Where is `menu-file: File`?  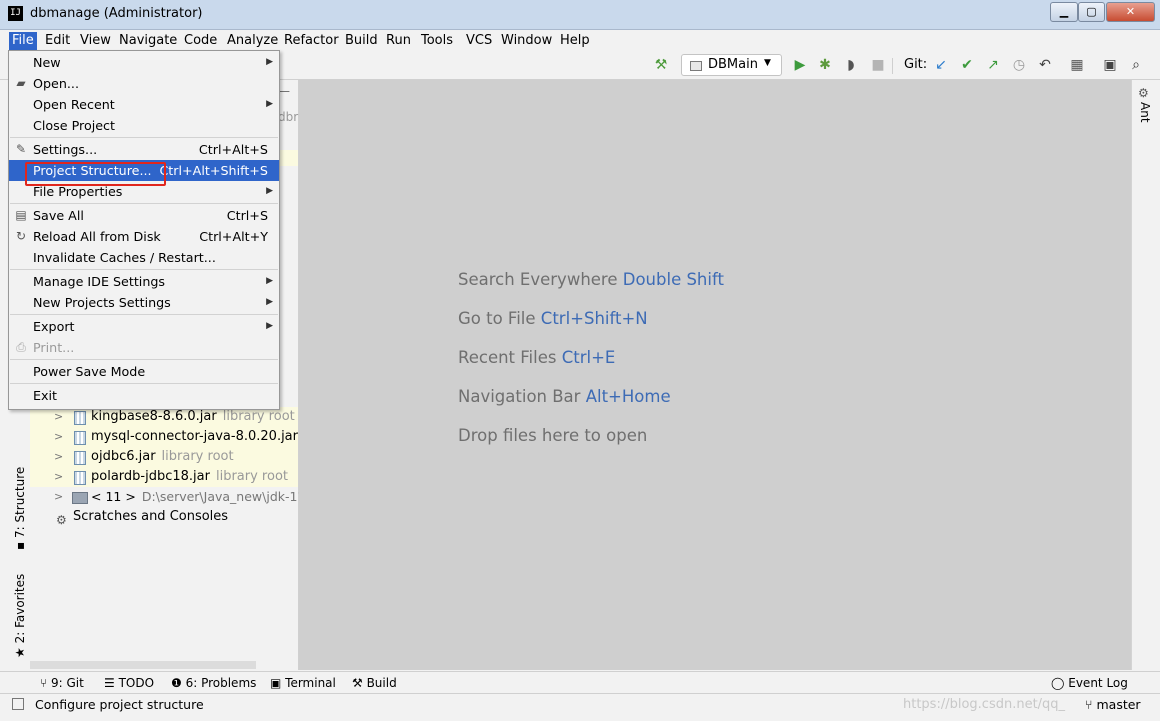 menu-file: File is located at coordinates (23, 41).